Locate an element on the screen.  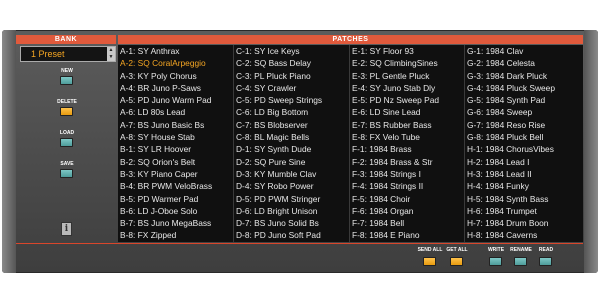
patch-item: F-7: 1984 Bell is located at coordinates (407, 223).